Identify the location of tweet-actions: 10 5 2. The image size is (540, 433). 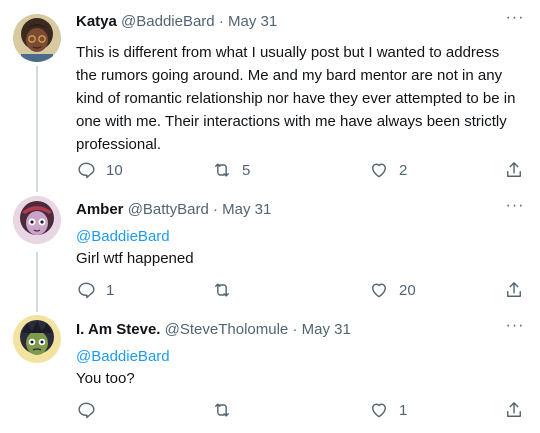
(270, 170).